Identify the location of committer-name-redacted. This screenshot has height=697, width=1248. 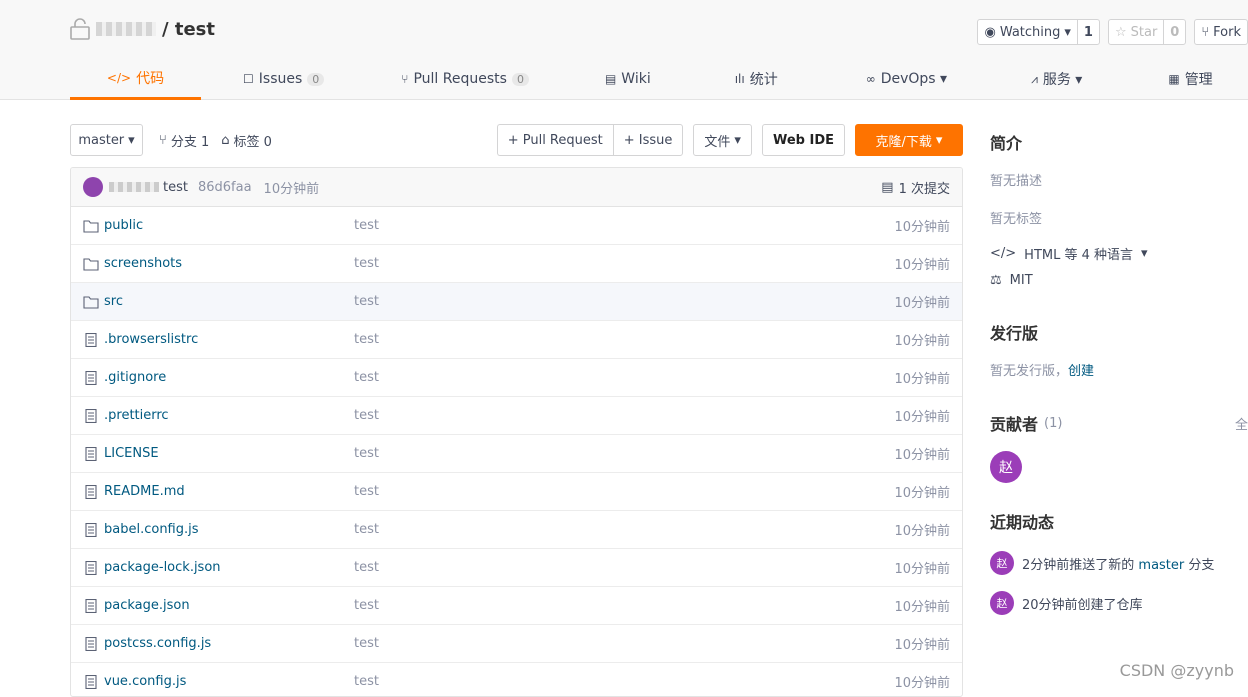
(134, 187).